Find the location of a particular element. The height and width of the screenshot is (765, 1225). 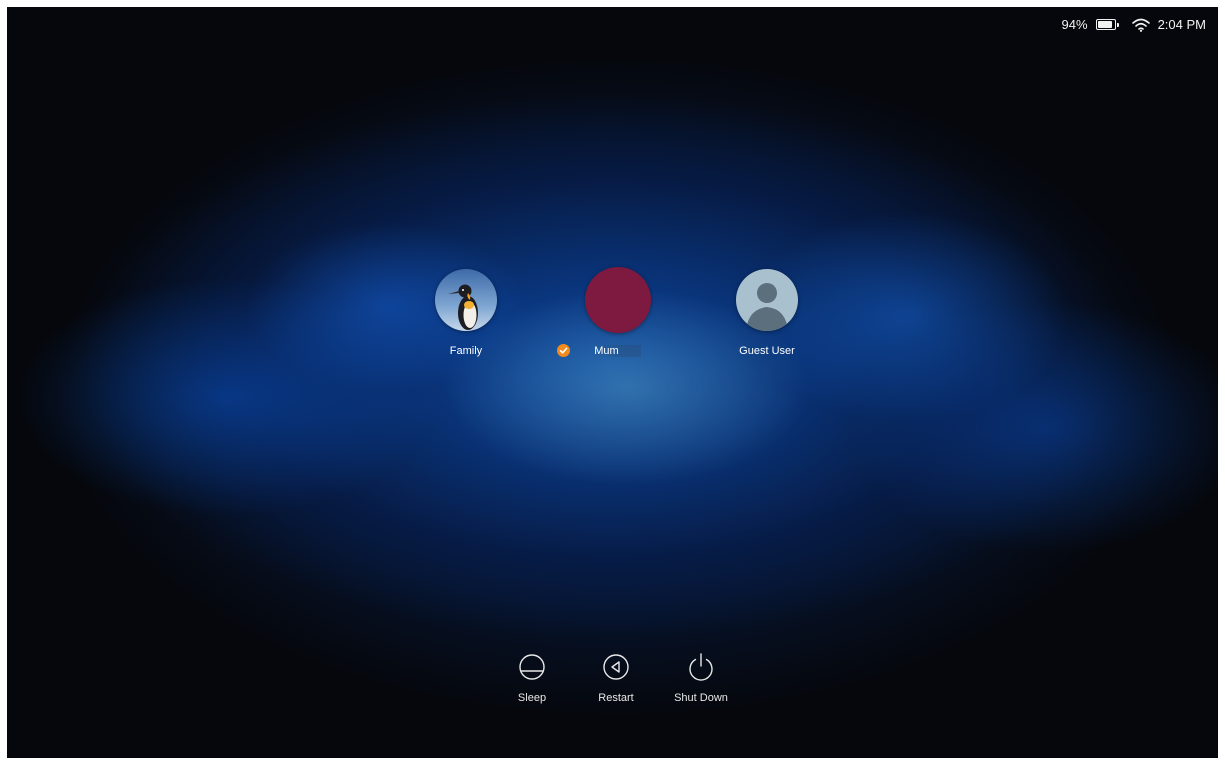

restart-label: Restart is located at coordinates (616, 698).